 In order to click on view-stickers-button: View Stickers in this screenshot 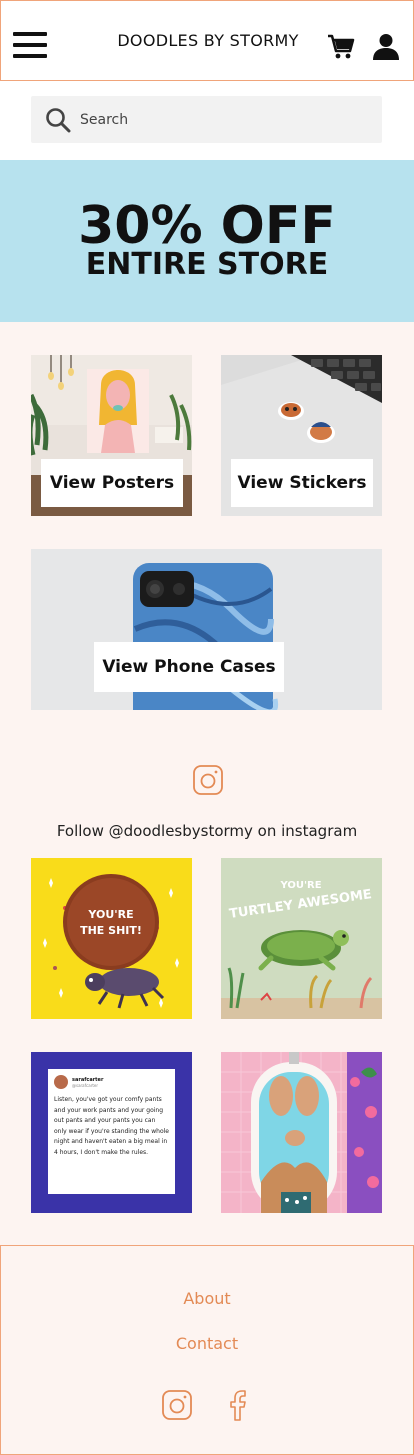, I will do `click(302, 483)`.